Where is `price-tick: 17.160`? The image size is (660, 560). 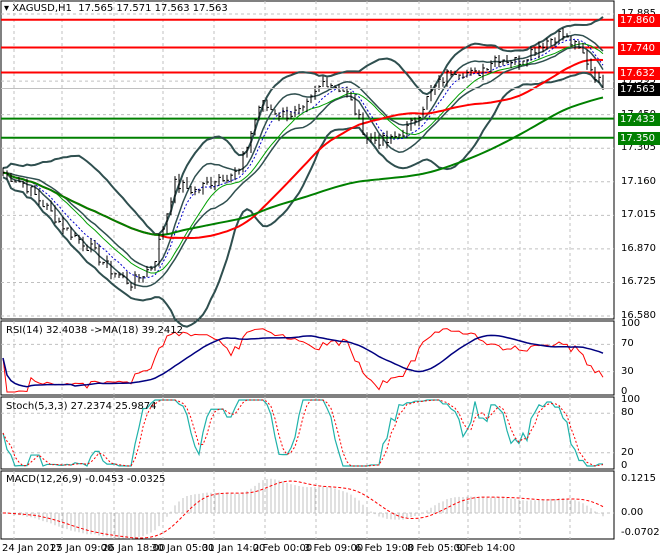 price-tick: 17.160 is located at coordinates (638, 181).